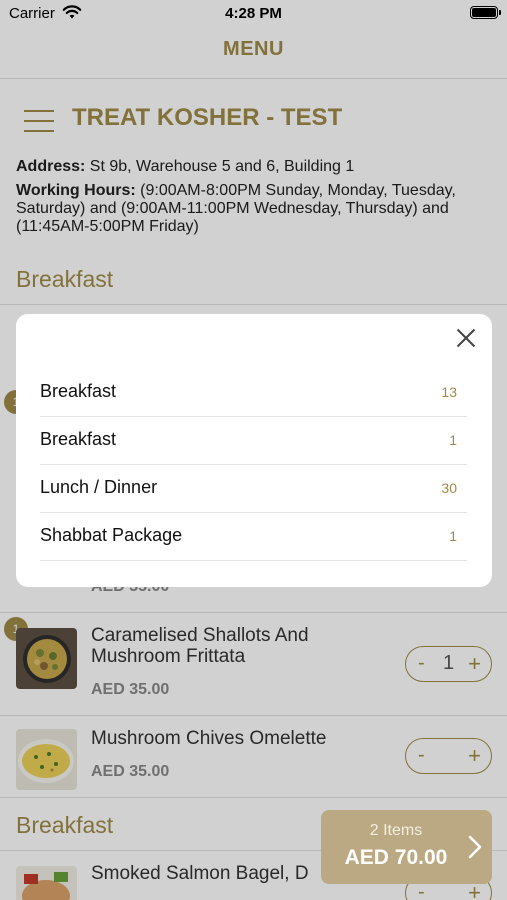 The height and width of the screenshot is (900, 507). I want to click on category-count: 13, so click(449, 392).